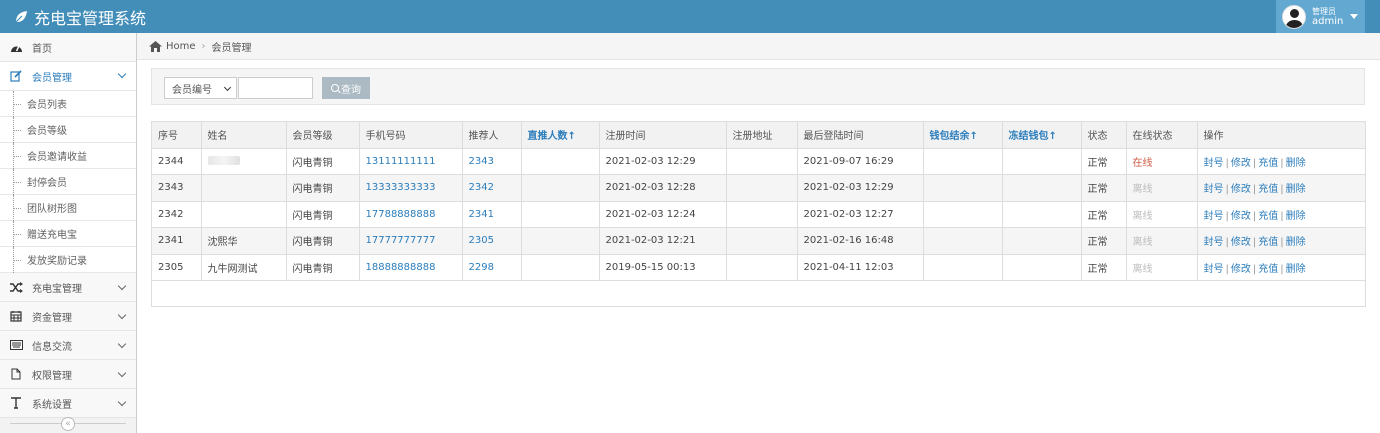 This screenshot has height=433, width=1380. What do you see at coordinates (90, 18) in the screenshot?
I see `app-title: 充电宝管理系统` at bounding box center [90, 18].